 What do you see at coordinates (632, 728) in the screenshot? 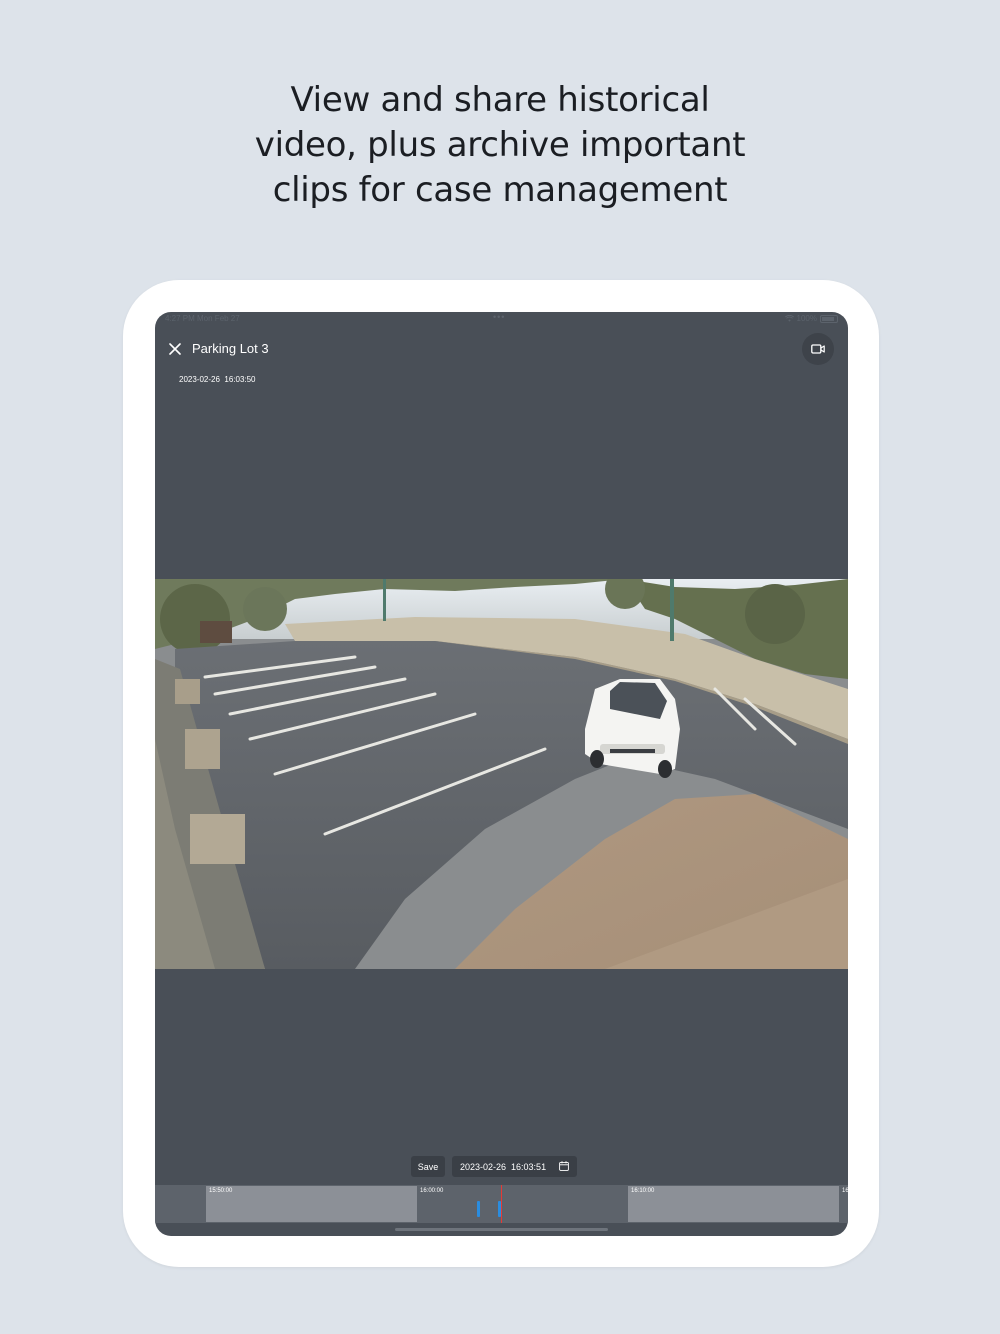
I see `white-car` at bounding box center [632, 728].